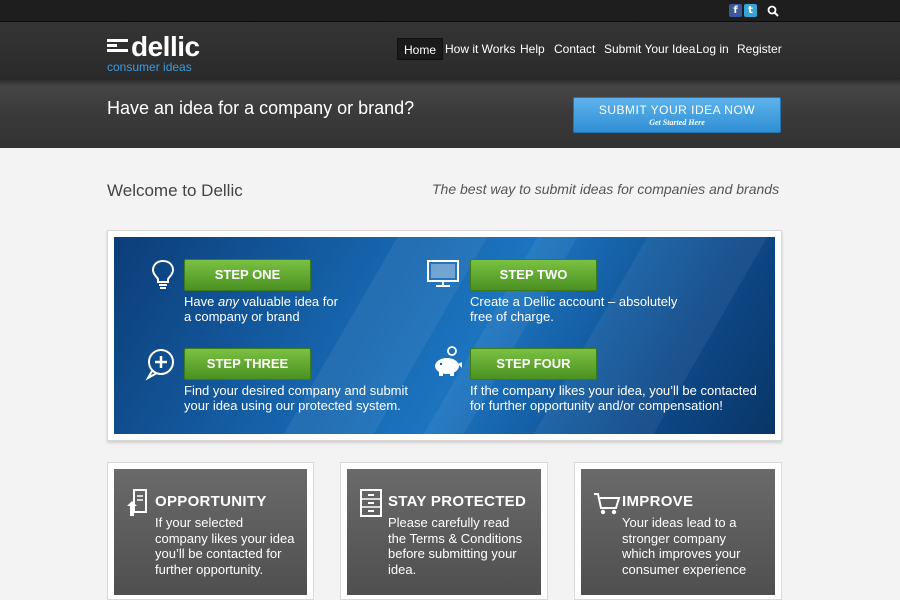  What do you see at coordinates (199, 522) in the screenshot?
I see `opportunity-line: If your selected` at bounding box center [199, 522].